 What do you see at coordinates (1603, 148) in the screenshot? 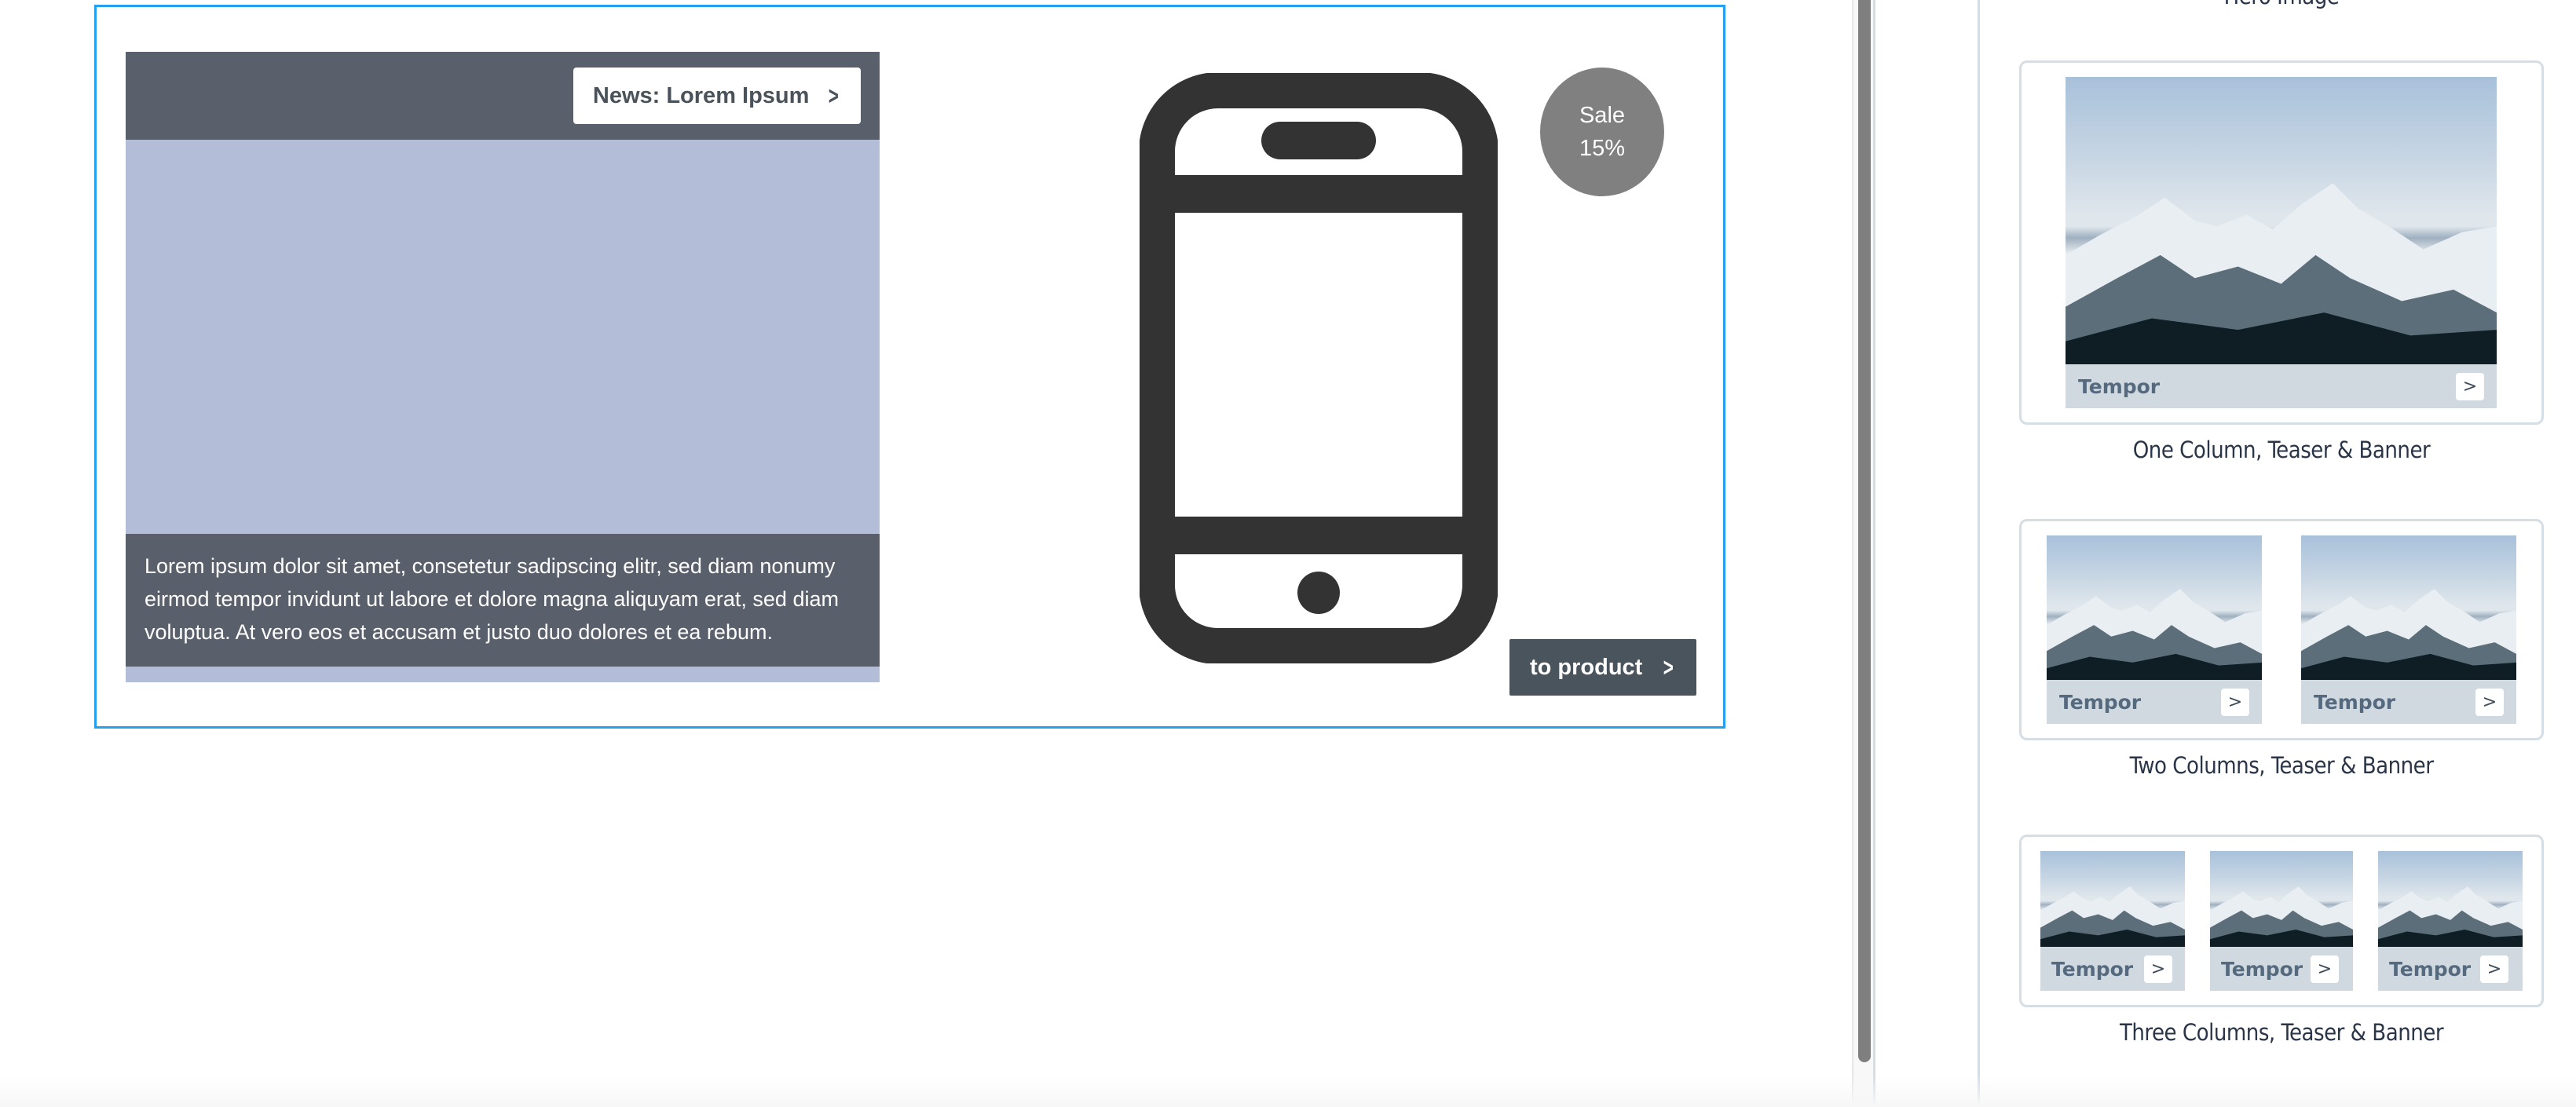
I see `sale-badge-value: 15%` at bounding box center [1603, 148].